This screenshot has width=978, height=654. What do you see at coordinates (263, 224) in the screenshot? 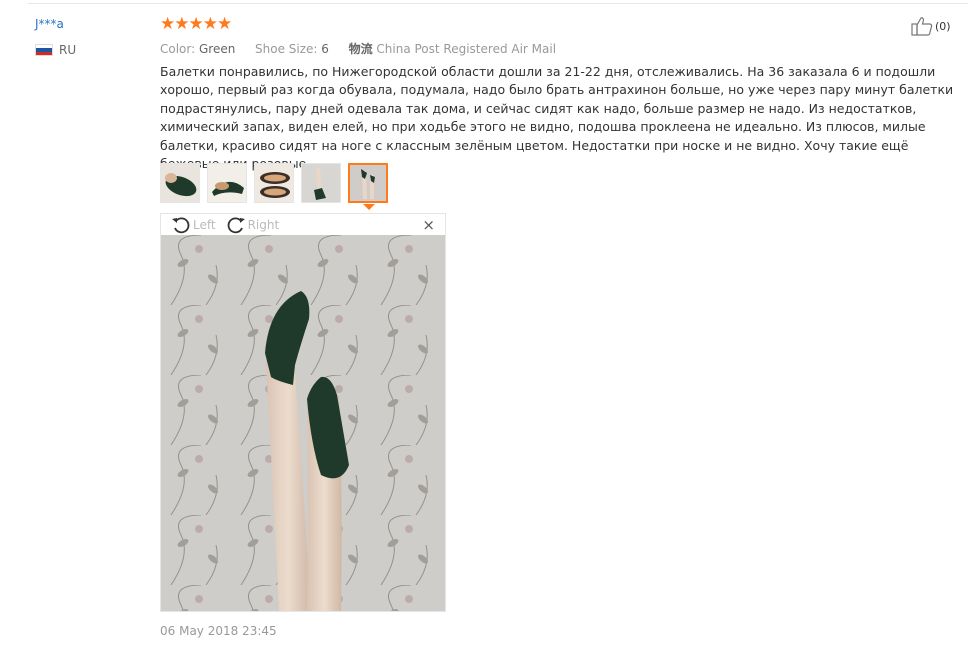
I see `rotate-right-label: Right` at bounding box center [263, 224].